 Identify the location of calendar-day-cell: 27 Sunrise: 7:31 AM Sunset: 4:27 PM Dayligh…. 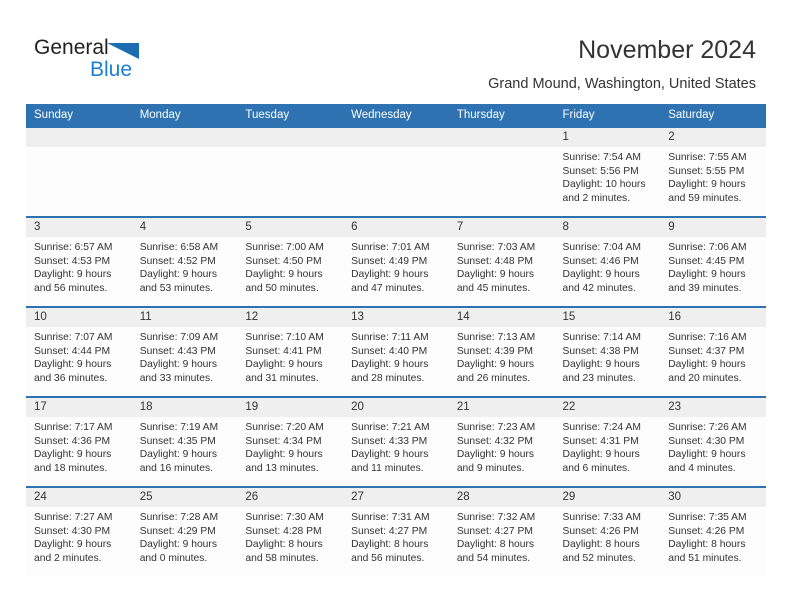
(396, 531).